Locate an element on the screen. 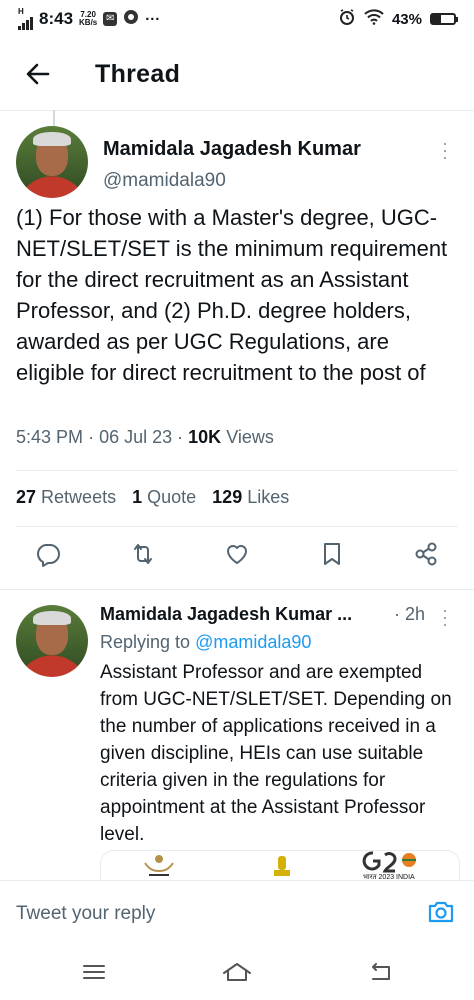 The image size is (474, 1000). recents-button is located at coordinates (94, 972).